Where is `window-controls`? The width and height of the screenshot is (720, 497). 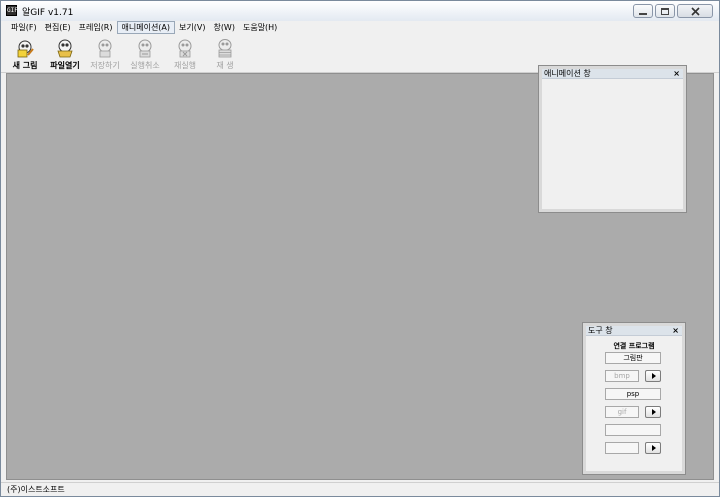 window-controls is located at coordinates (672, 11).